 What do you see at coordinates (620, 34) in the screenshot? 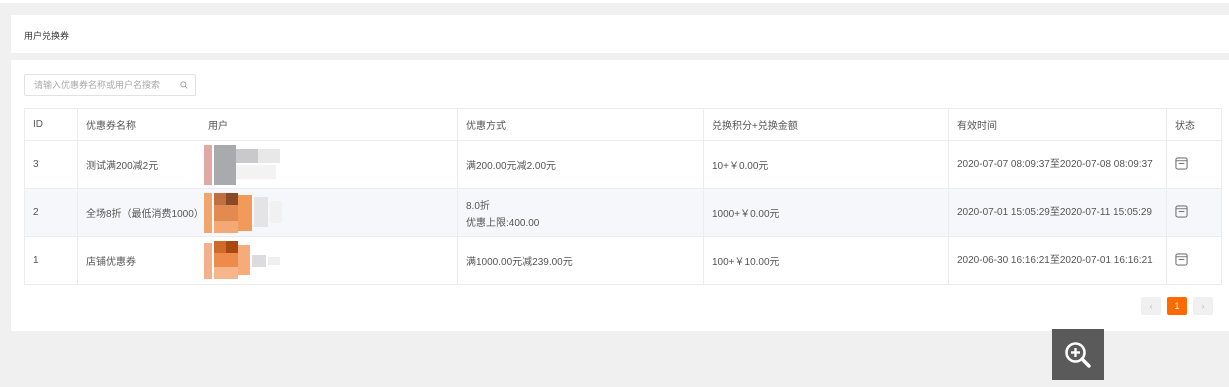
I see `page-header: 用户兑换券` at bounding box center [620, 34].